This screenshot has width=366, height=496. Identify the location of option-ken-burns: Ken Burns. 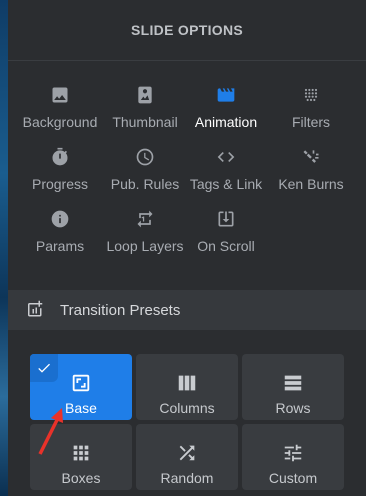
(311, 168).